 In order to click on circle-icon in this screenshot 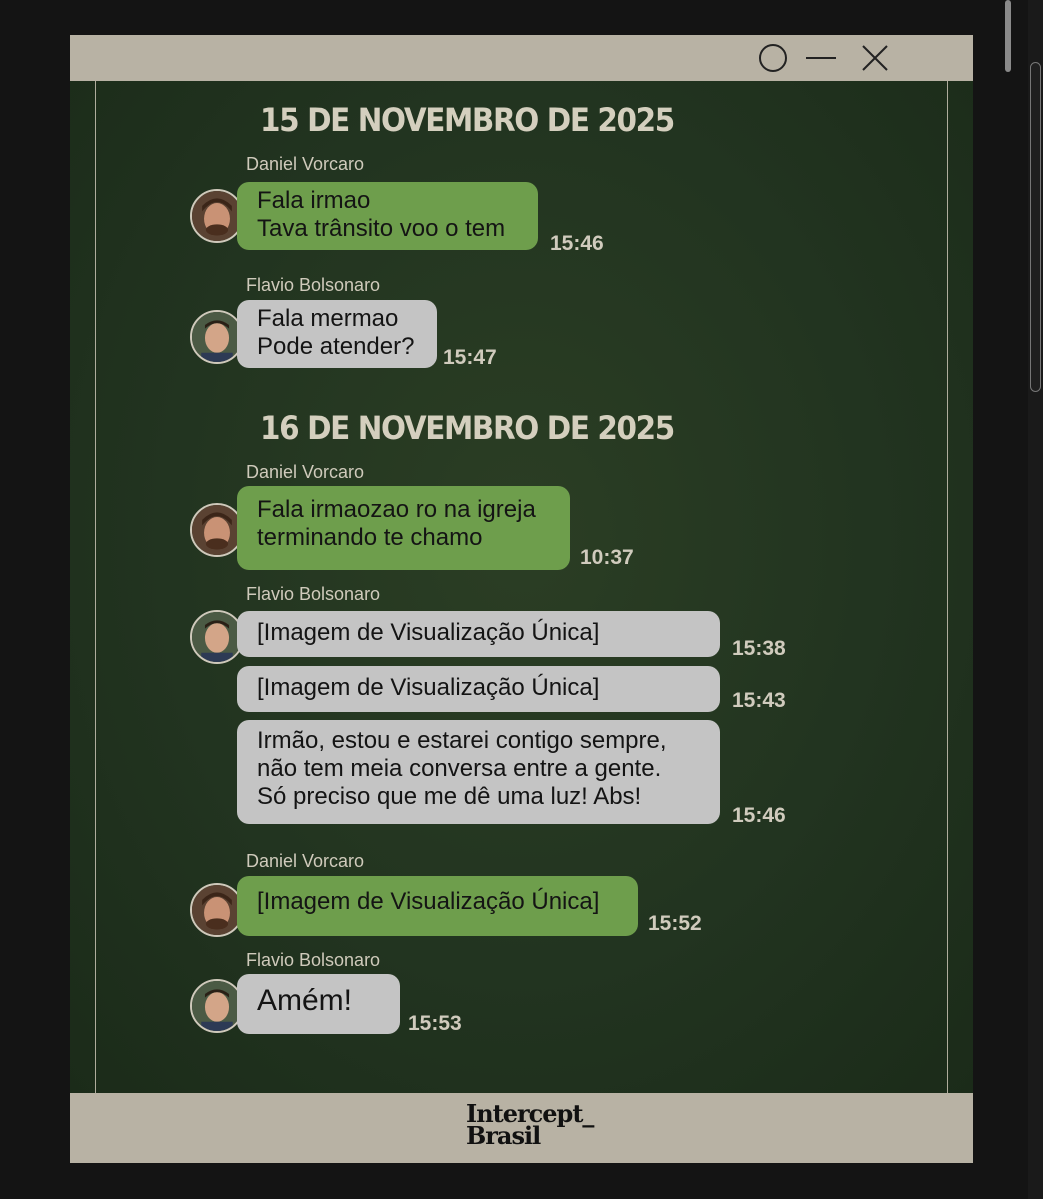, I will do `click(773, 58)`.